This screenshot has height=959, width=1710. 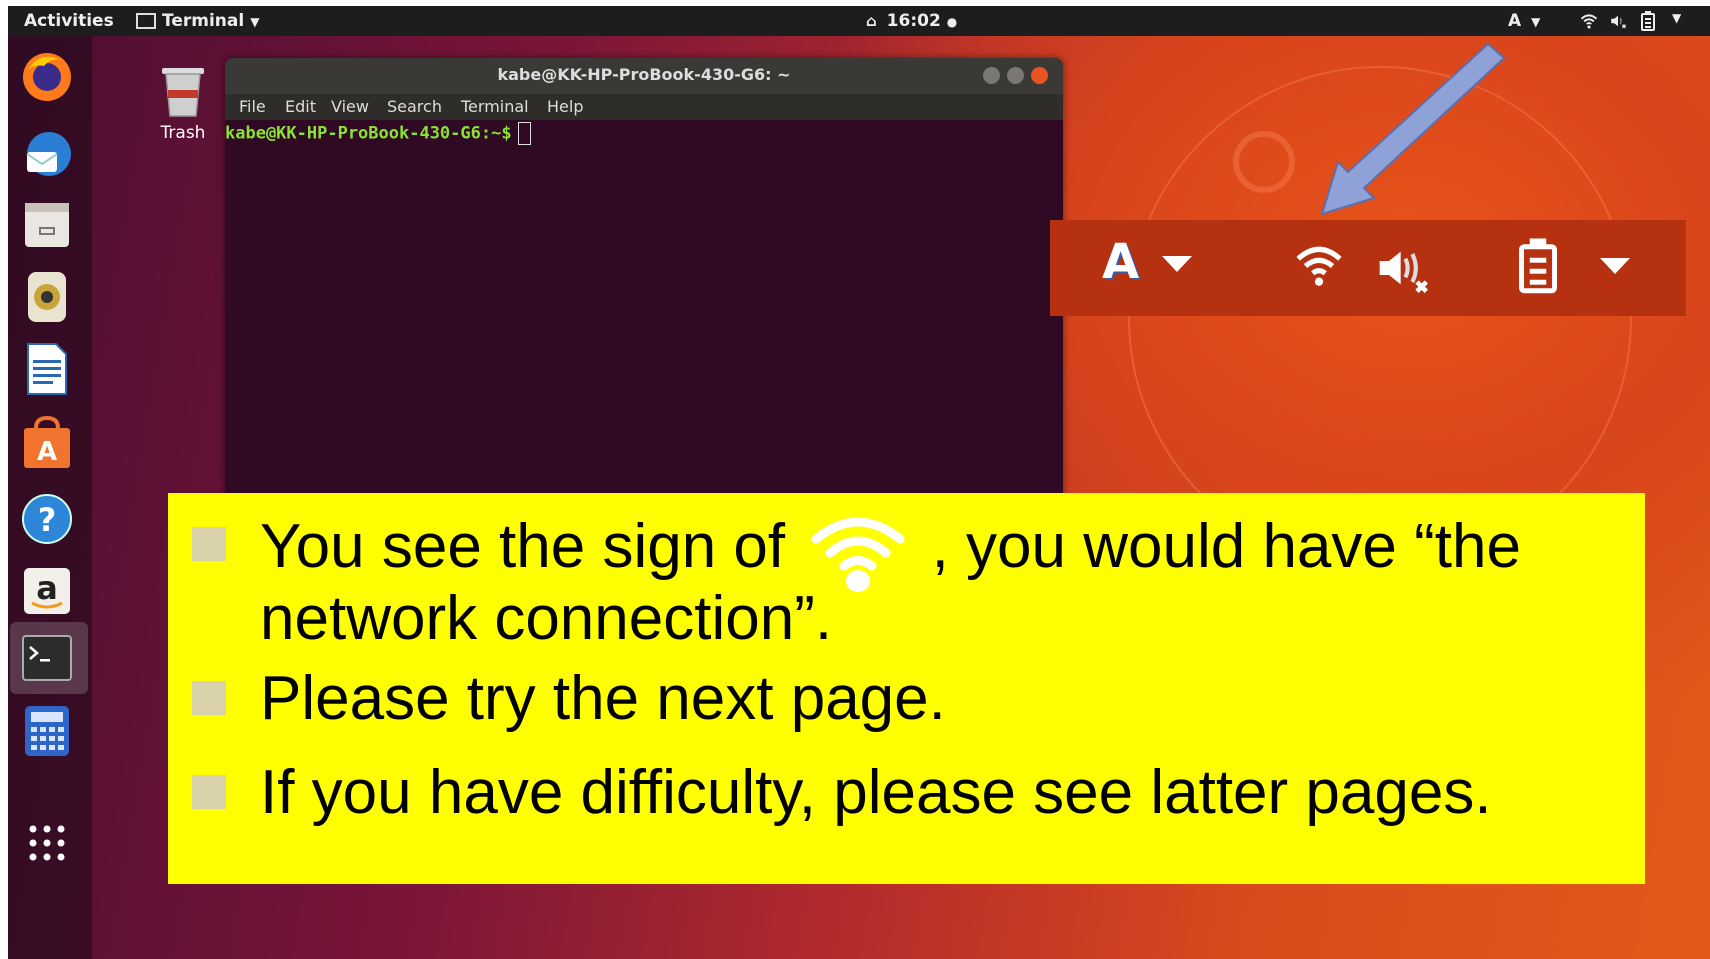 What do you see at coordinates (1368, 268) in the screenshot?
I see `zoomed-status-area: A` at bounding box center [1368, 268].